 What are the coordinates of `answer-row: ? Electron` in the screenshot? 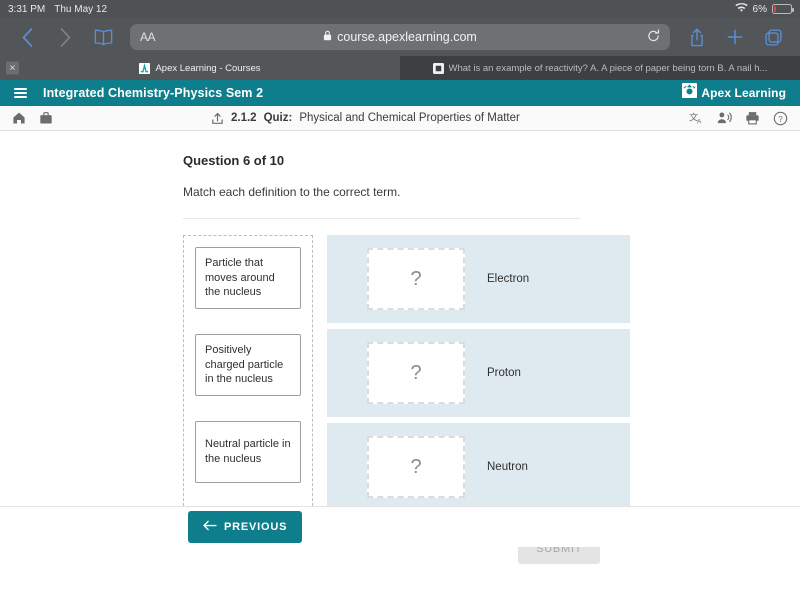 It's located at (478, 279).